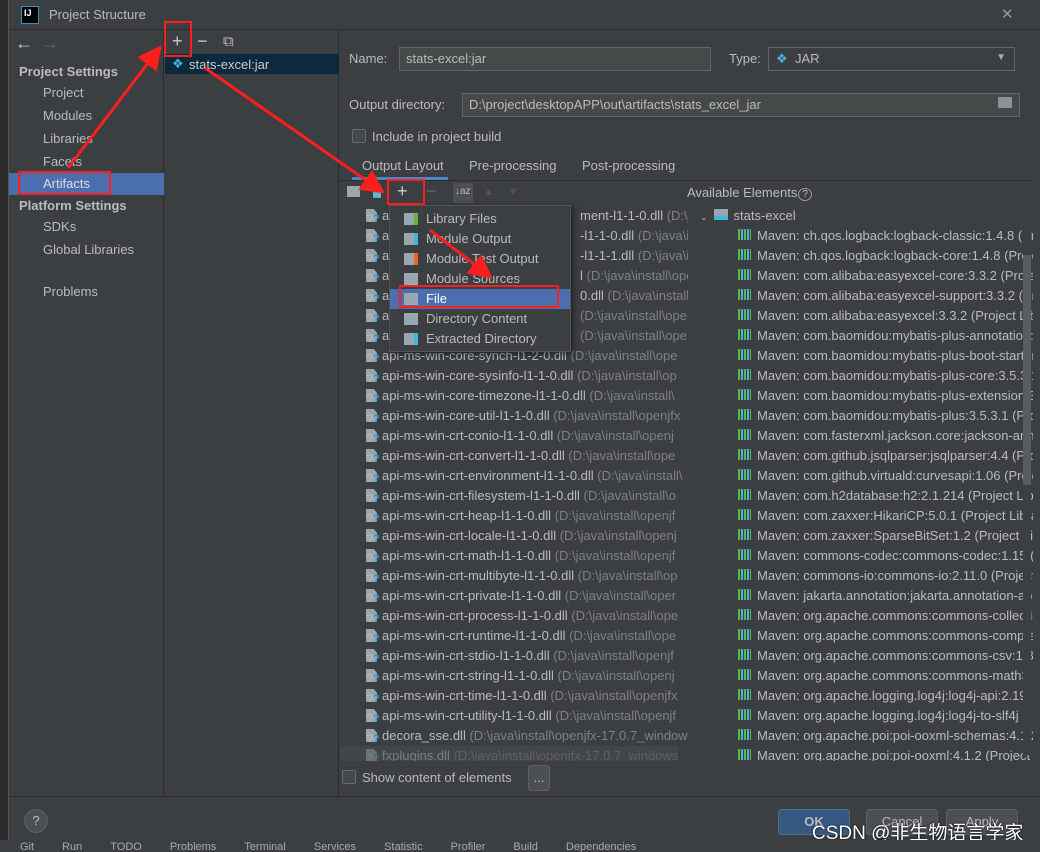 Image resolution: width=1040 pixels, height=852 pixels. Describe the element at coordinates (27, 846) in the screenshot. I see `tool-window-git: Git` at that location.